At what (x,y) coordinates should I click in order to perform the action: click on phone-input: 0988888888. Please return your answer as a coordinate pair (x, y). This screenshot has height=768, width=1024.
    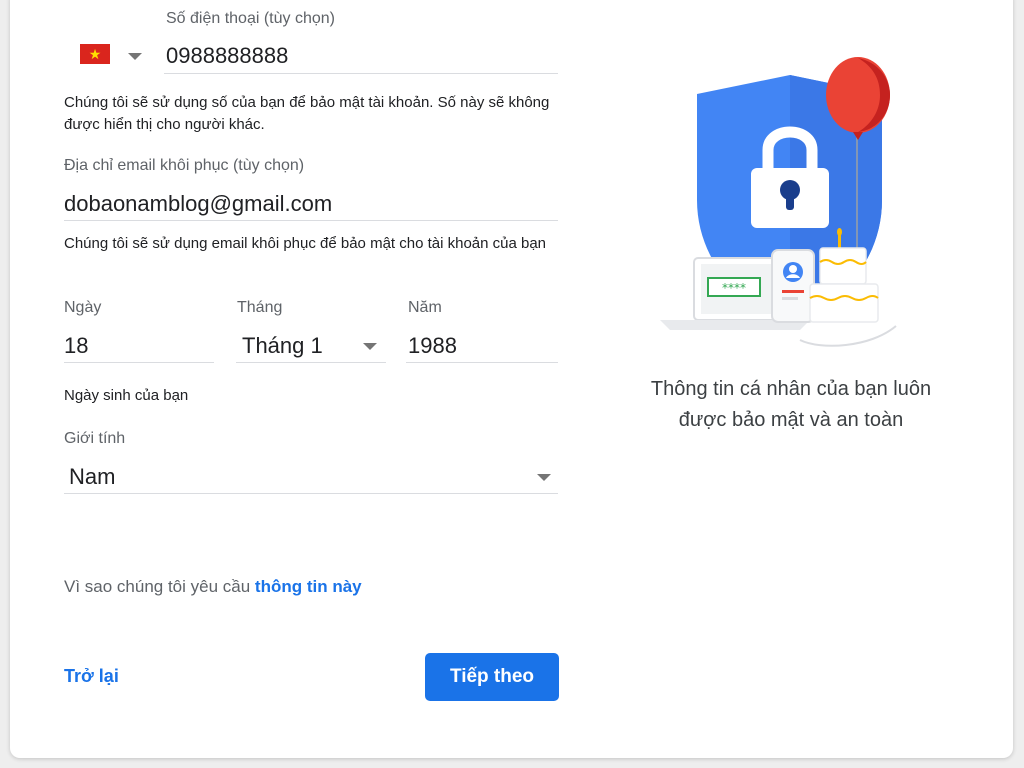
    Looking at the image, I should click on (227, 56).